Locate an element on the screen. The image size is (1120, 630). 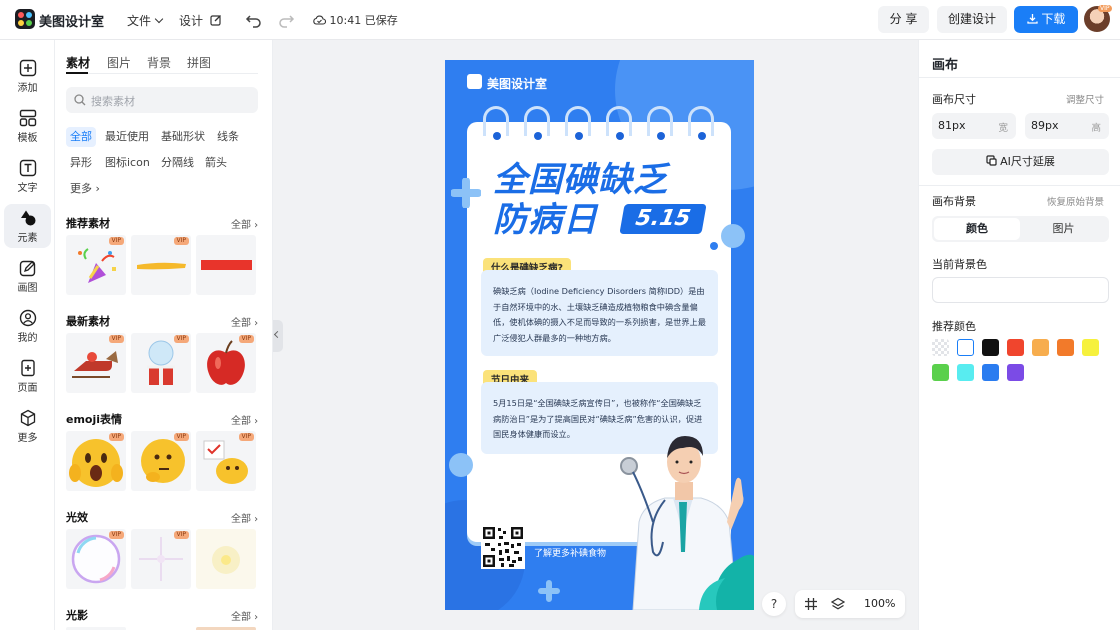
undo-icon is located at coordinates (254, 20).